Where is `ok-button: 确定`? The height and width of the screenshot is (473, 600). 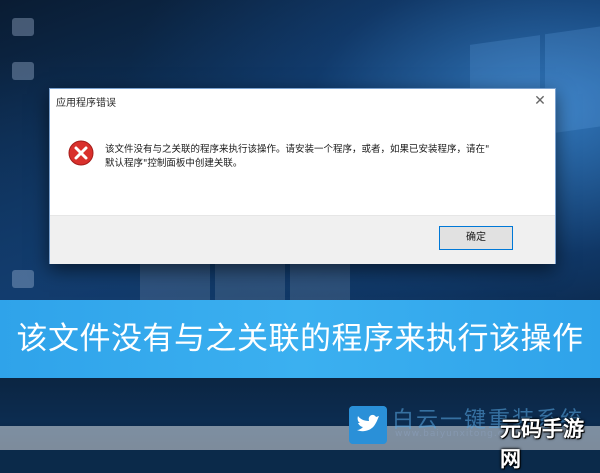 ok-button: 确定 is located at coordinates (476, 238).